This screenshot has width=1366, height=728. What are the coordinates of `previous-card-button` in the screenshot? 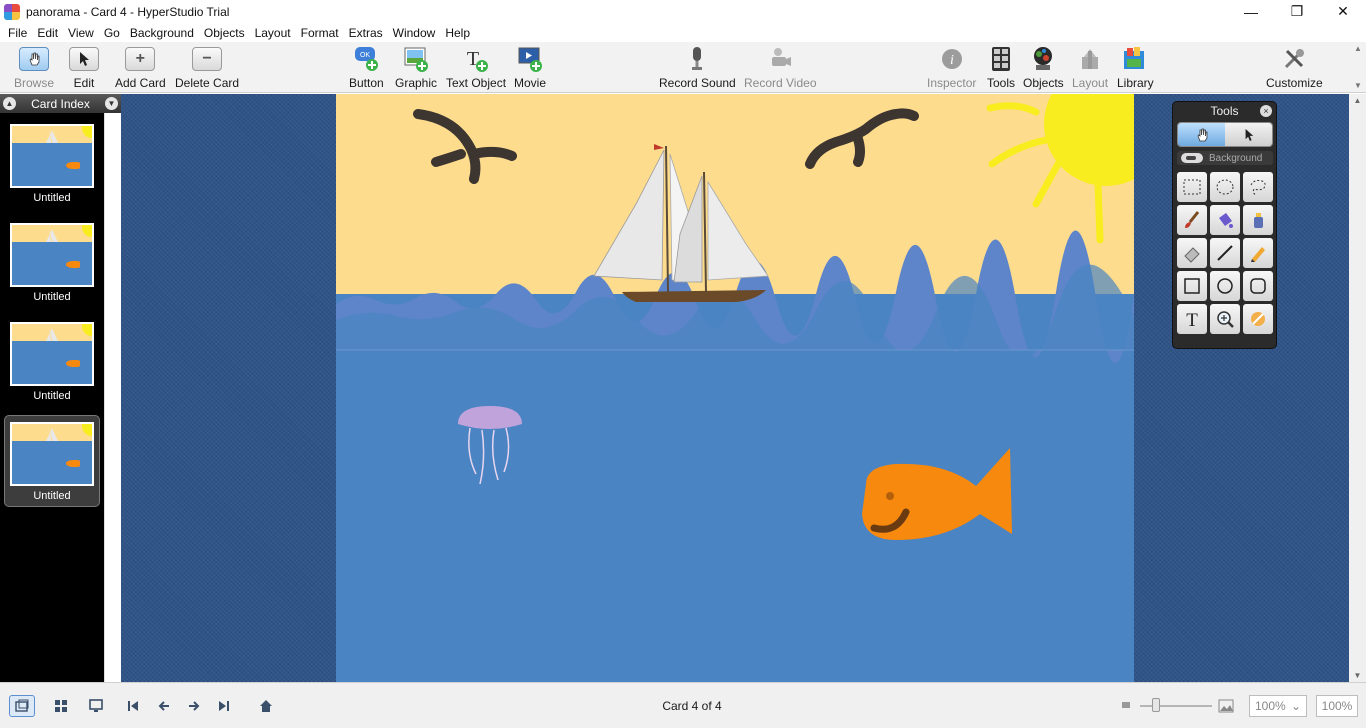 It's located at (164, 706).